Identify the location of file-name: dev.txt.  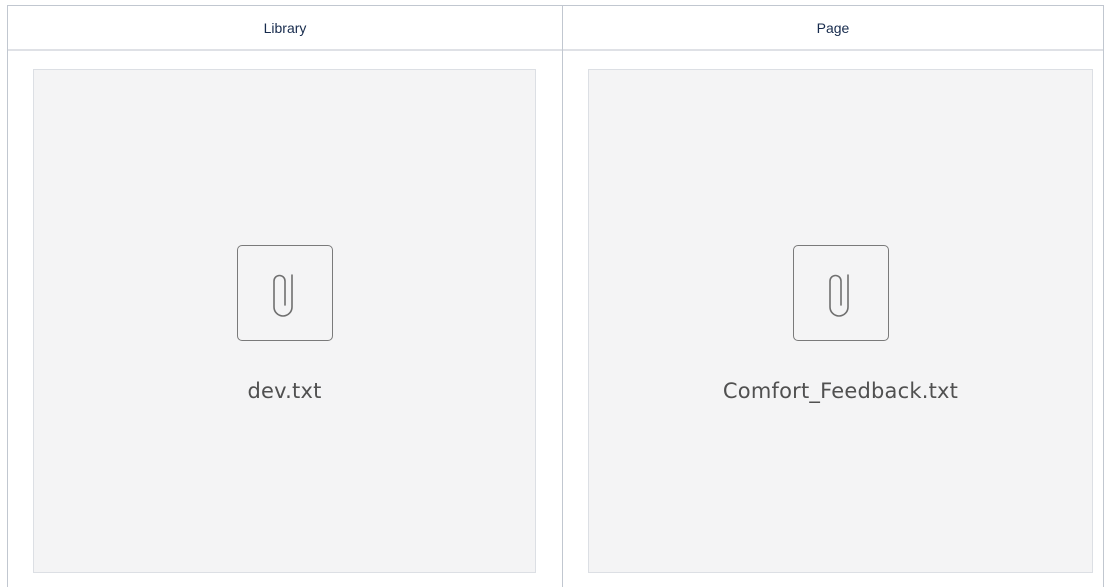
(284, 391).